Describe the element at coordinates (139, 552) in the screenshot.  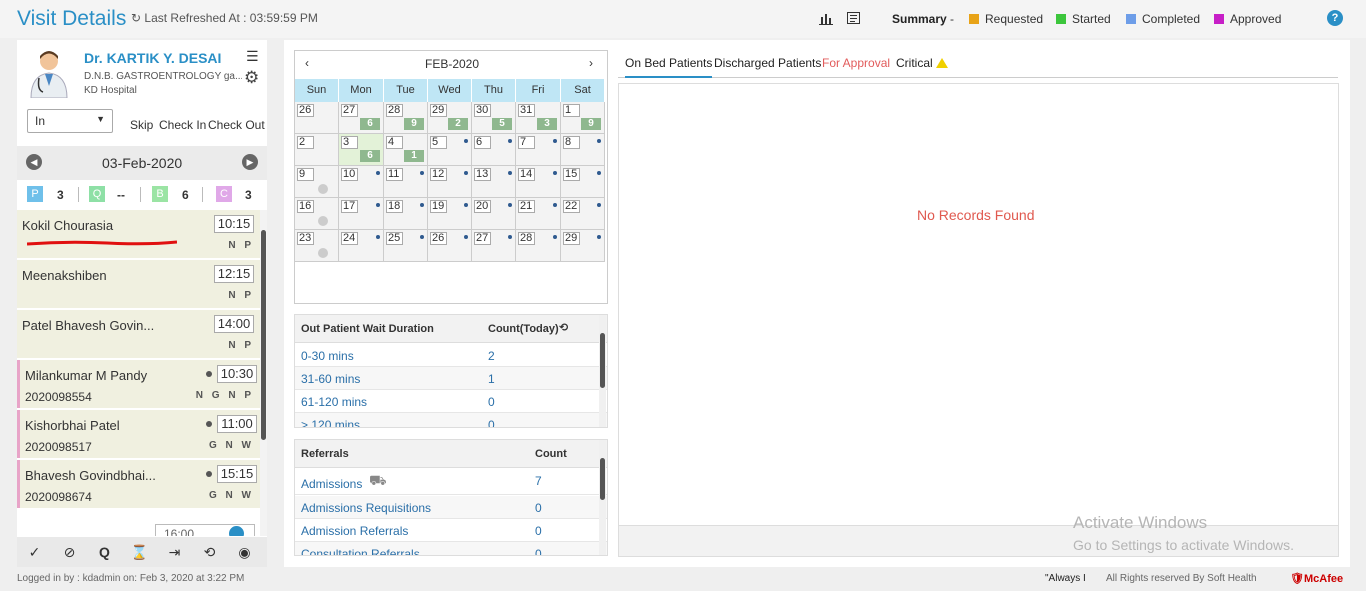
I see `hourglass-icon: ⌛` at that location.